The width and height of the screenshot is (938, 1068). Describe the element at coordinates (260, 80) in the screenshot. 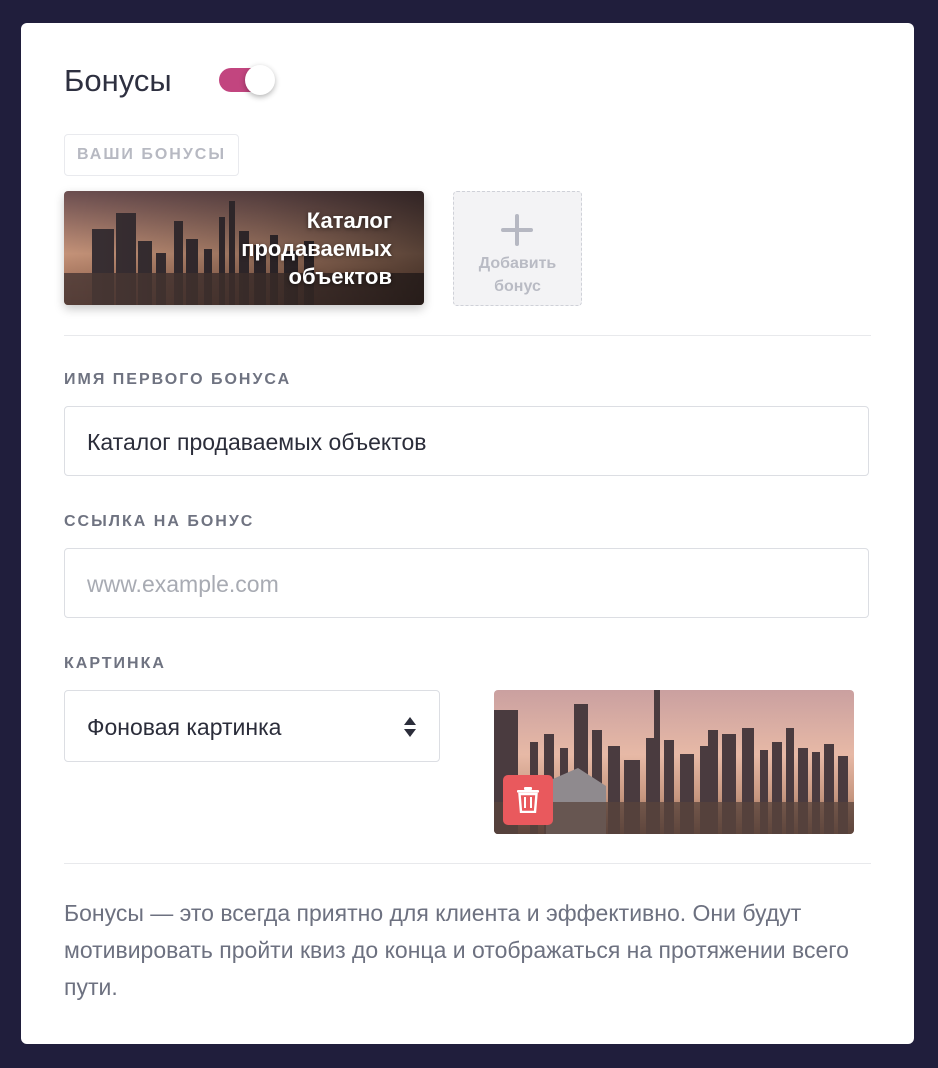

I see `toggle-knob` at that location.